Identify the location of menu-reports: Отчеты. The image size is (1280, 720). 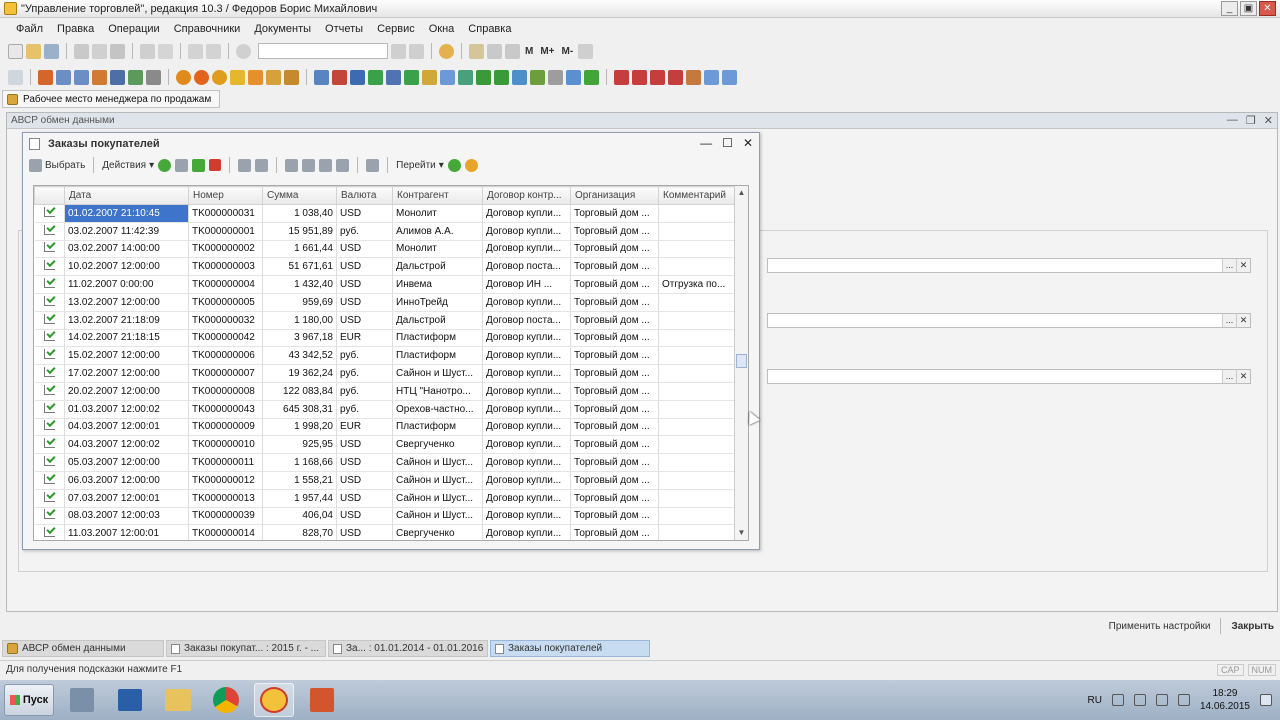
(344, 29).